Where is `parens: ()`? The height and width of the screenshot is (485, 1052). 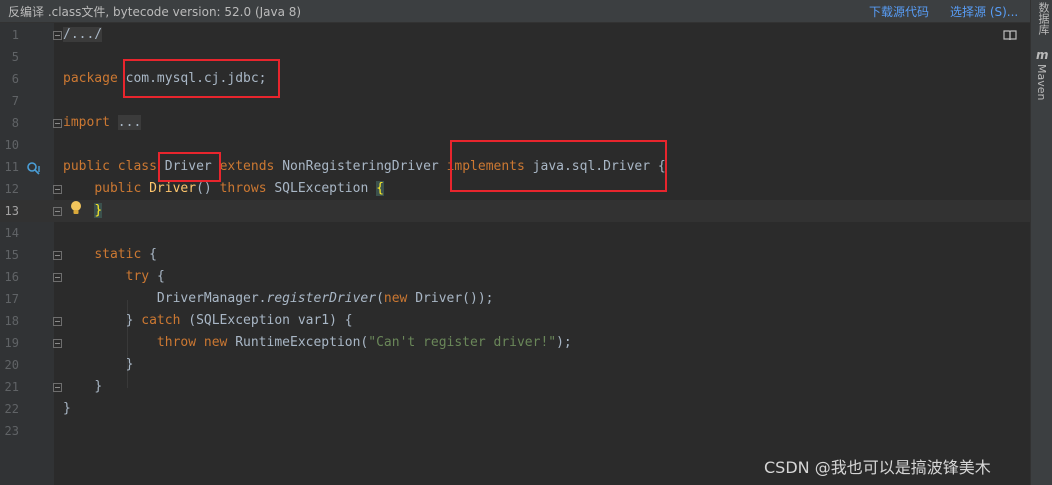 parens: () is located at coordinates (204, 188).